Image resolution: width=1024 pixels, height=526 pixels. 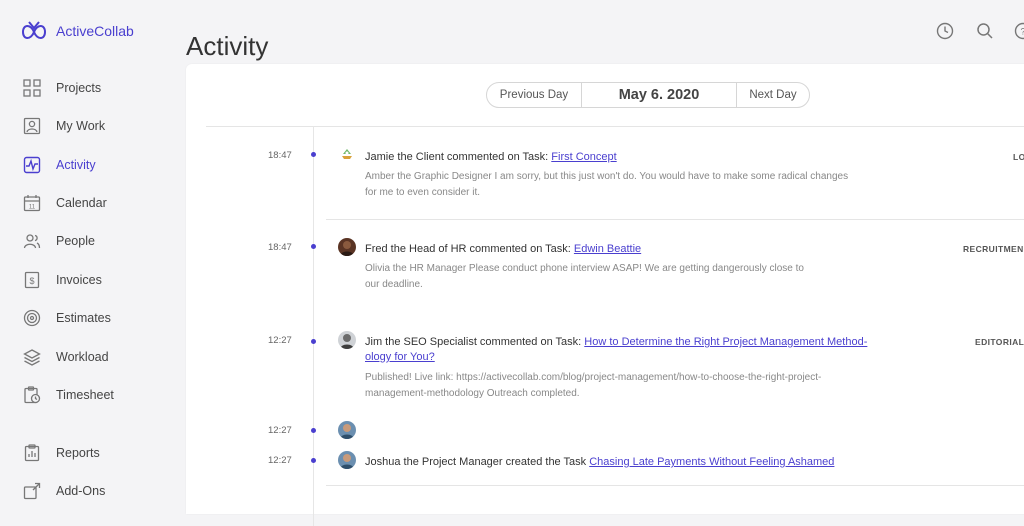 I want to click on sidebar-item-label: Estimates, so click(x=83, y=318).